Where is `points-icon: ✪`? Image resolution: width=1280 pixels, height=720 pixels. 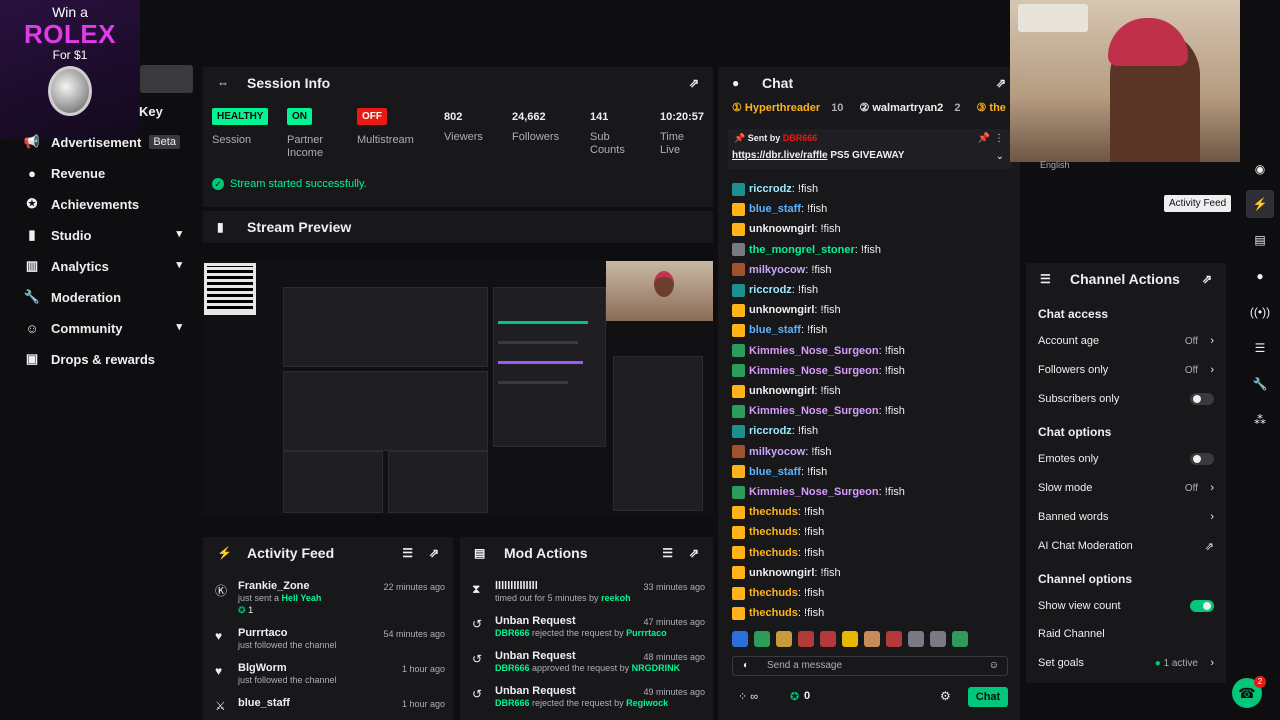 points-icon: ✪ is located at coordinates (794, 696).